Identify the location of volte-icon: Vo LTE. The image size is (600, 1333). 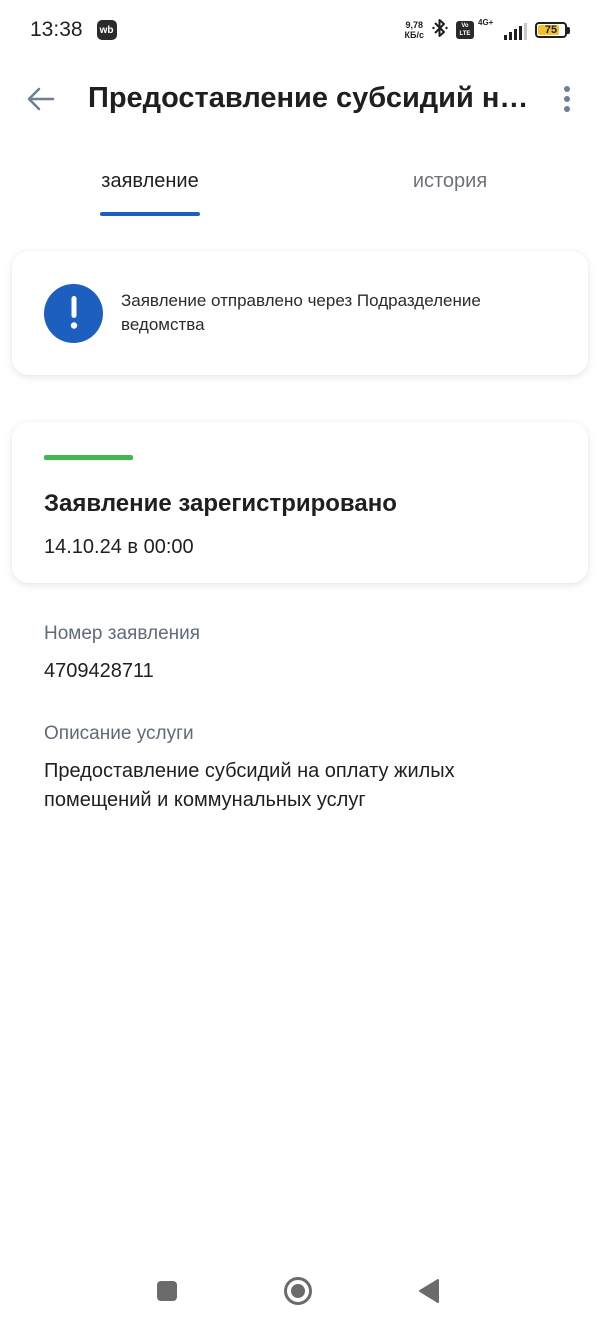
(465, 30).